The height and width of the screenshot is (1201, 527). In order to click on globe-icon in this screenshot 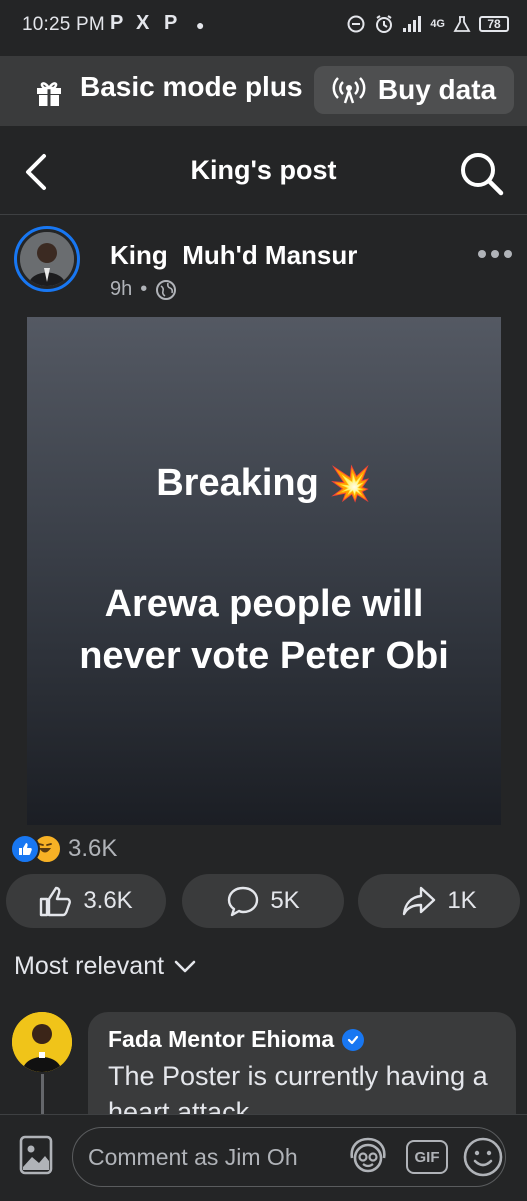, I will do `click(166, 289)`.